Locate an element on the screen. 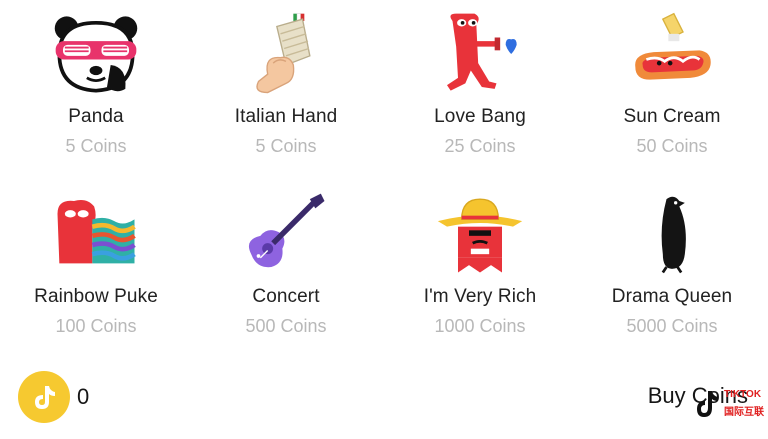  gift-sun-cream: Sun Cream 50 Coins is located at coordinates (672, 82).